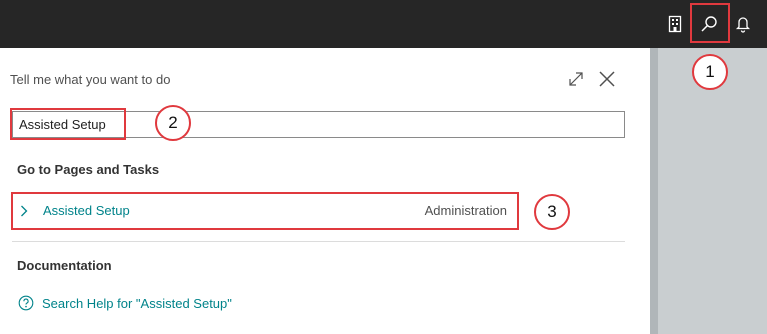 The image size is (767, 334). I want to click on goto-pages-heading: Go to Pages and Tasks, so click(88, 169).